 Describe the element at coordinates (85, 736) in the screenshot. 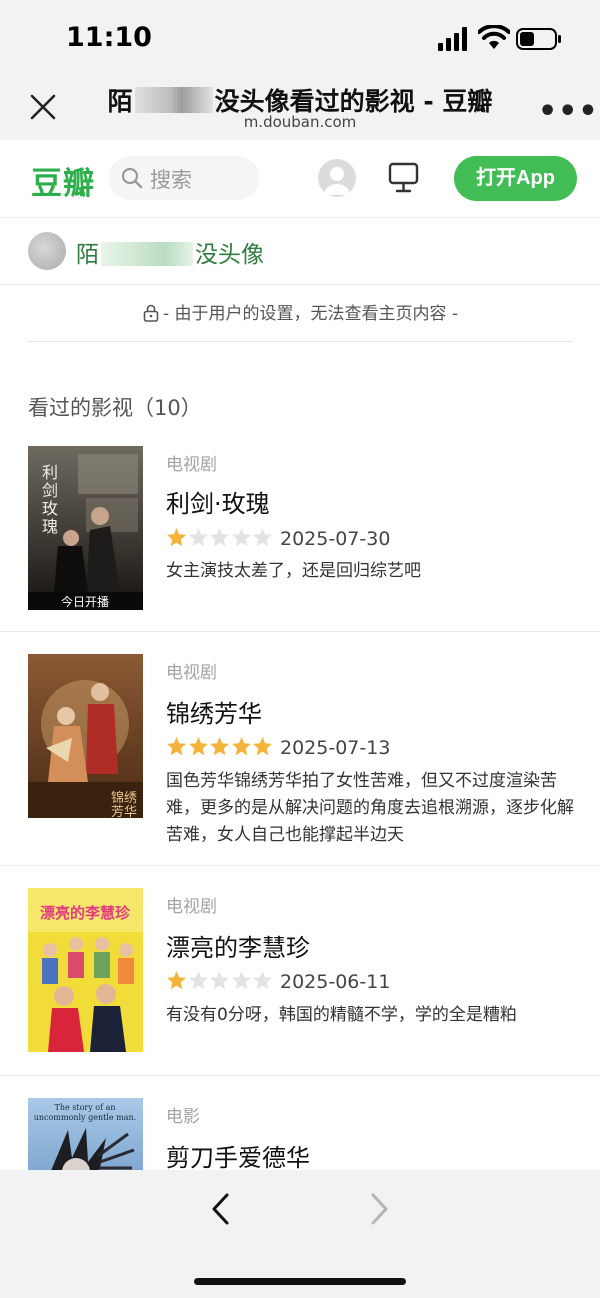

I see `poster-image: 锦绣 芳华` at that location.